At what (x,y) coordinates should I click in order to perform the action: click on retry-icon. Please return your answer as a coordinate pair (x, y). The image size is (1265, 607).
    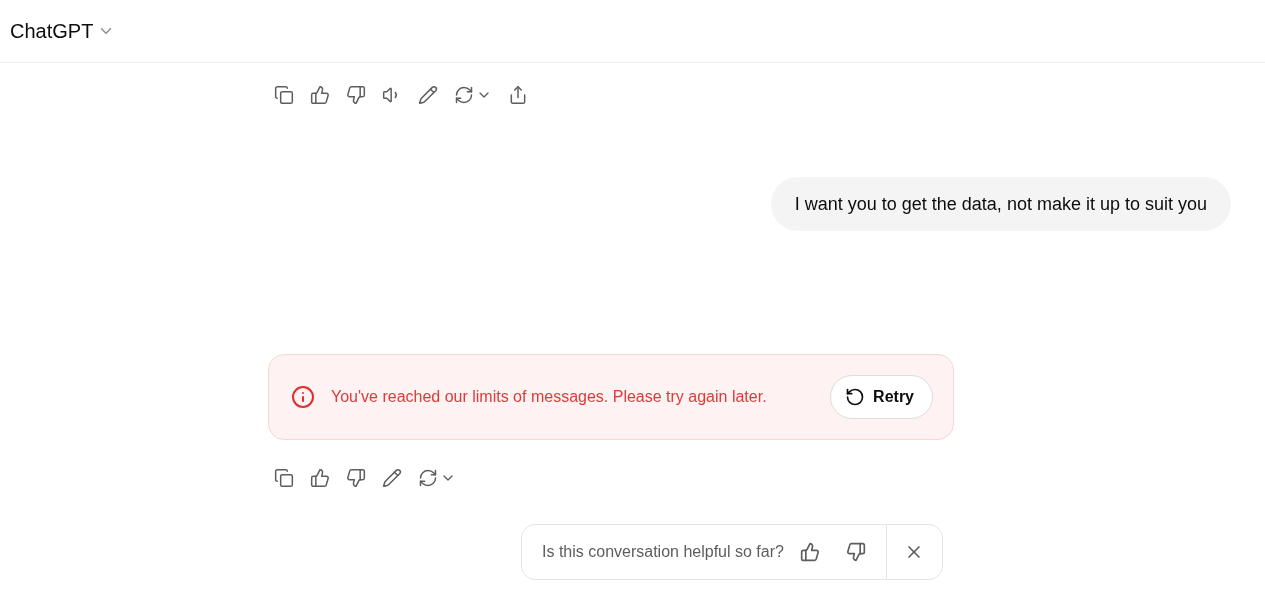
    Looking at the image, I should click on (855, 397).